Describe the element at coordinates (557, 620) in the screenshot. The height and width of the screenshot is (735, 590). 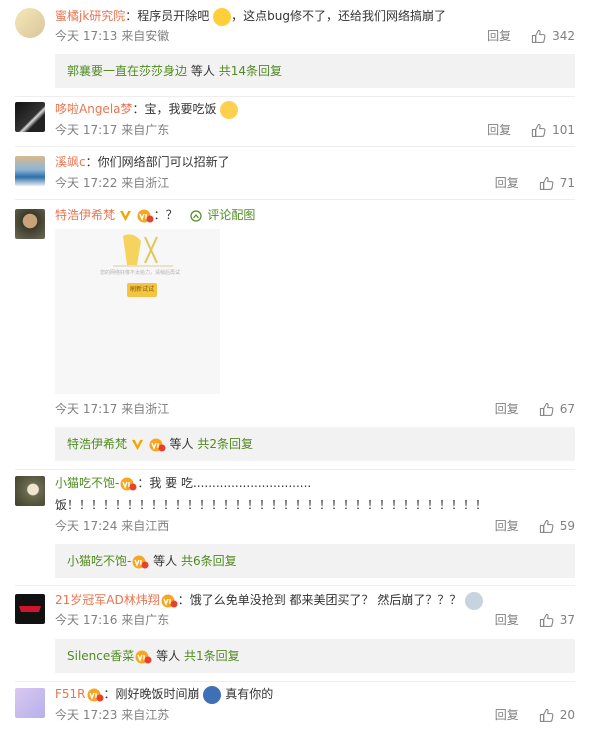
I see `like-button: 37` at that location.